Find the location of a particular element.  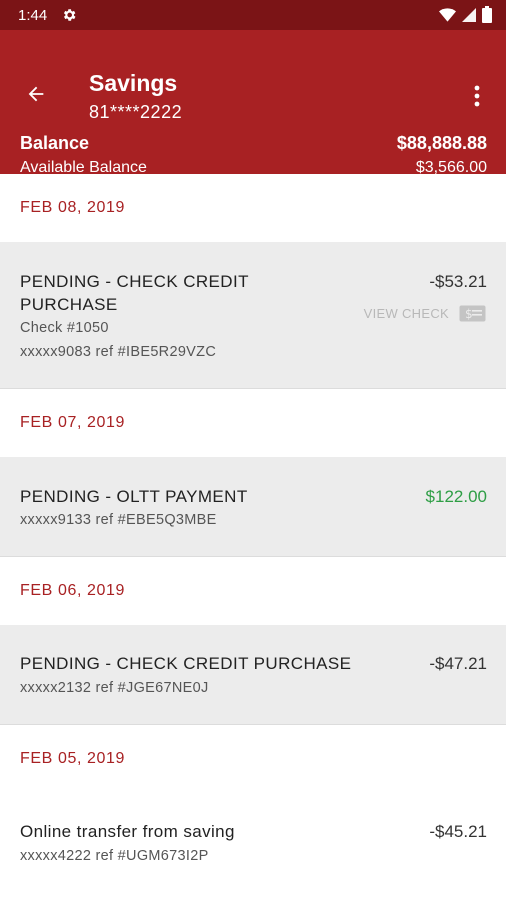

transaction-description: PENDING - OLTT PAYMENT is located at coordinates (134, 496).